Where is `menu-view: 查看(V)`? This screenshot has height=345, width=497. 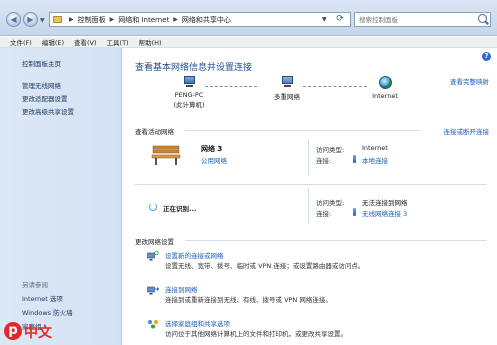 menu-view: 查看(V) is located at coordinates (85, 42).